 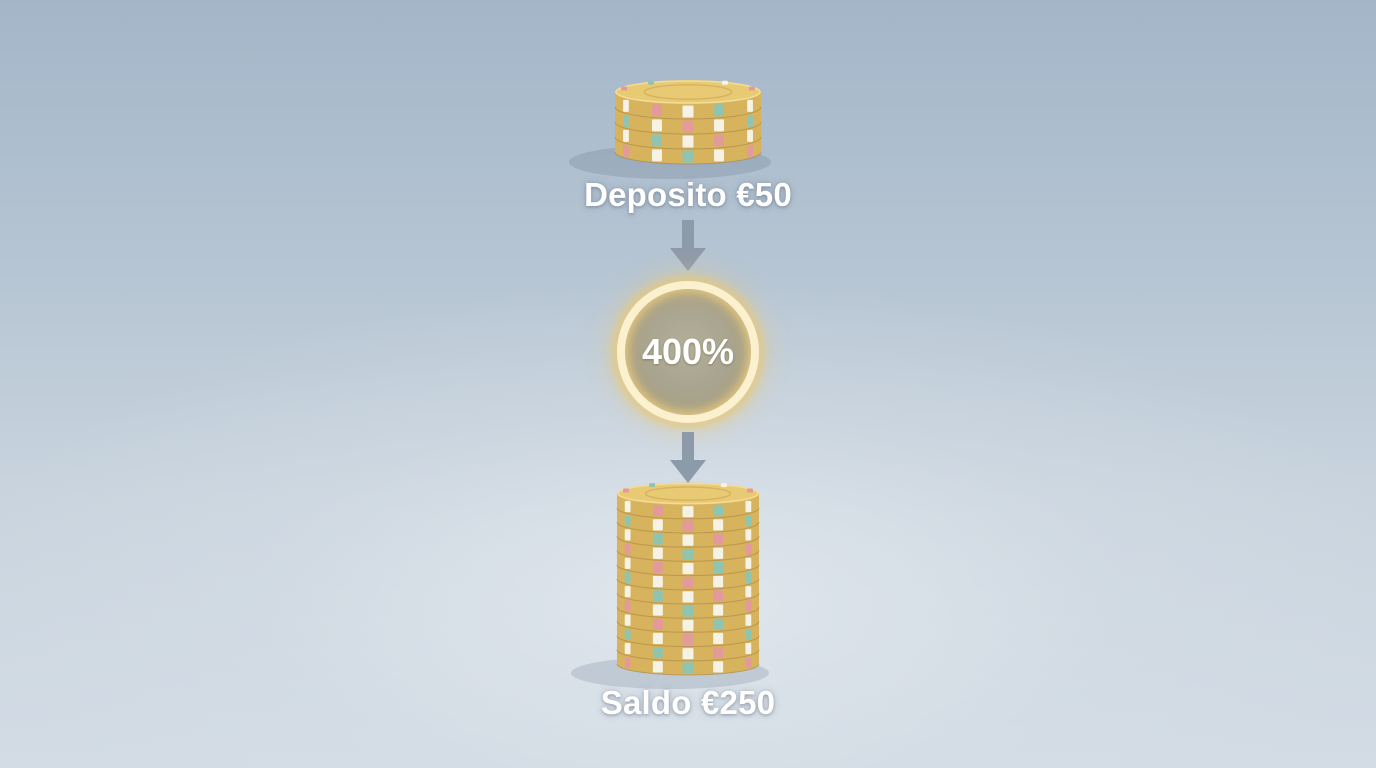 I want to click on arrow-down-icon, so click(x=688, y=245).